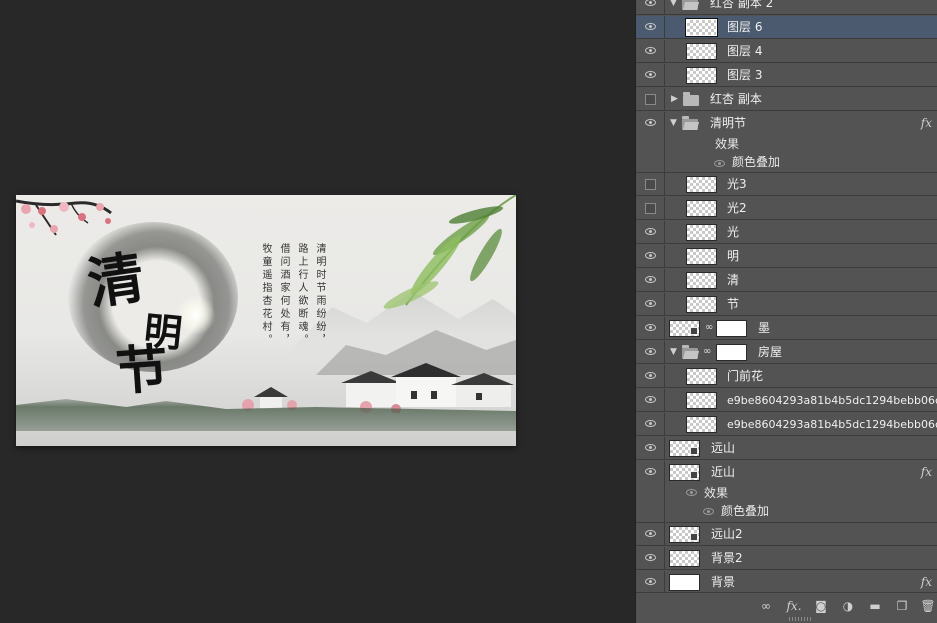  Describe the element at coordinates (786, 534) in the screenshot. I see `layer-yuanshan2: 远山2` at that location.